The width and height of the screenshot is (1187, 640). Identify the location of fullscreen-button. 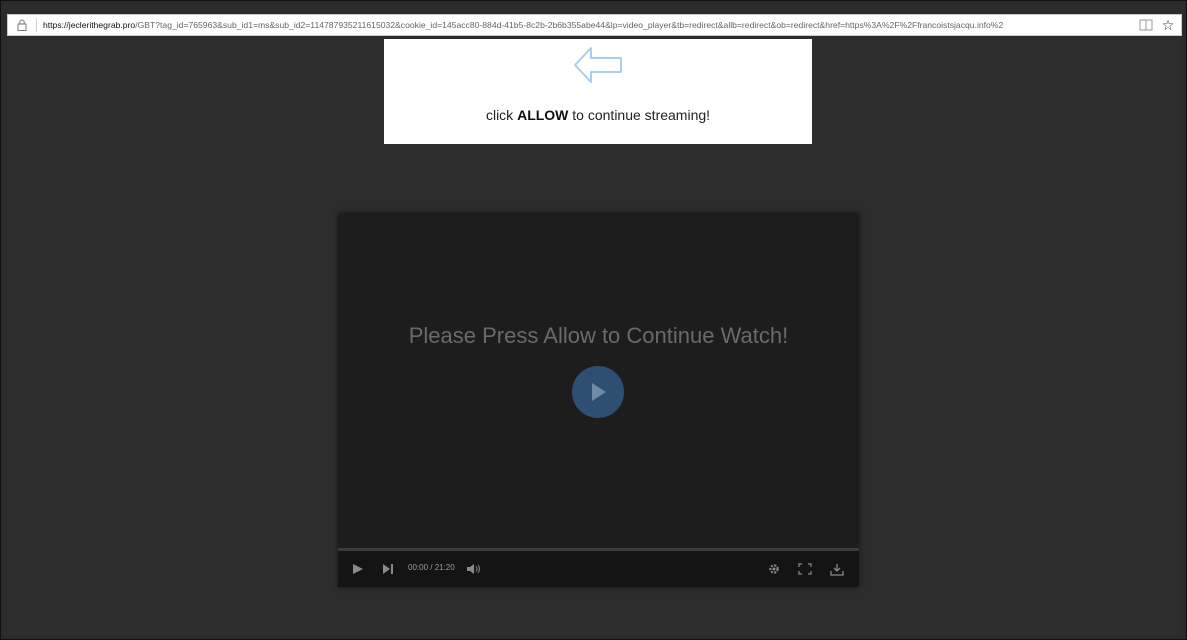
(805, 569).